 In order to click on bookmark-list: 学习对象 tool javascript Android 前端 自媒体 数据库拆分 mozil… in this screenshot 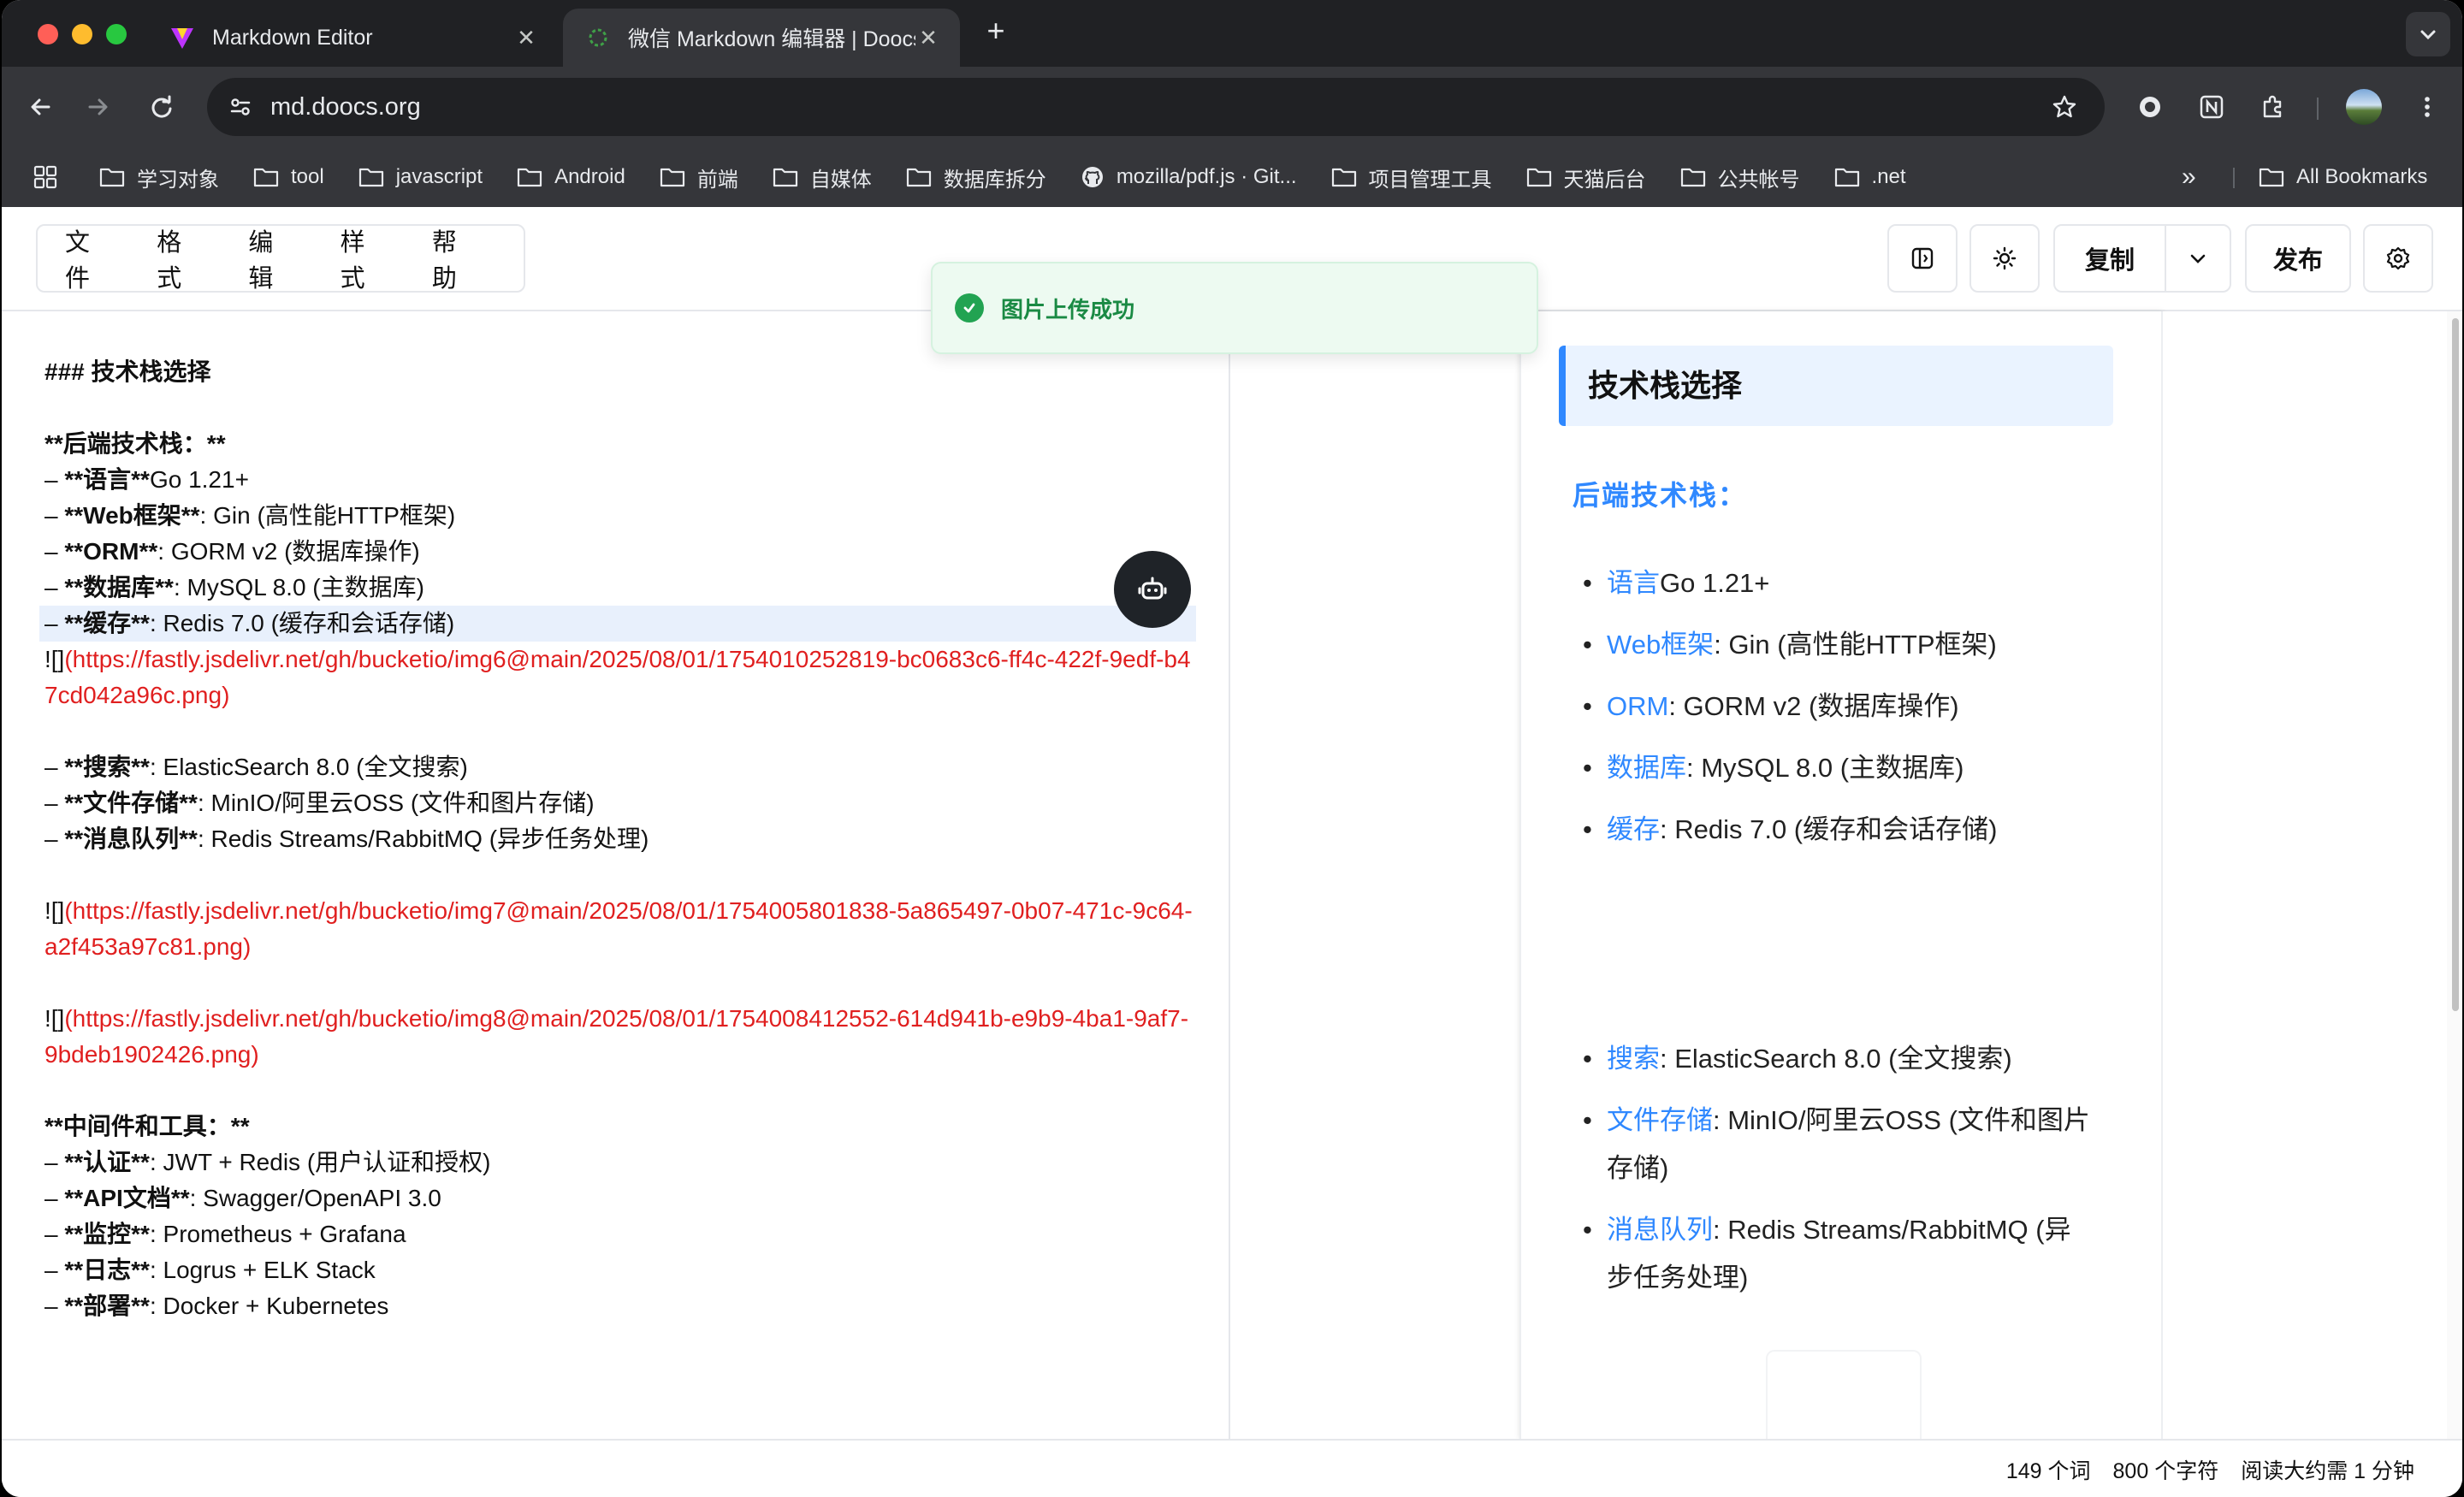, I will do `click(1019, 177)`.